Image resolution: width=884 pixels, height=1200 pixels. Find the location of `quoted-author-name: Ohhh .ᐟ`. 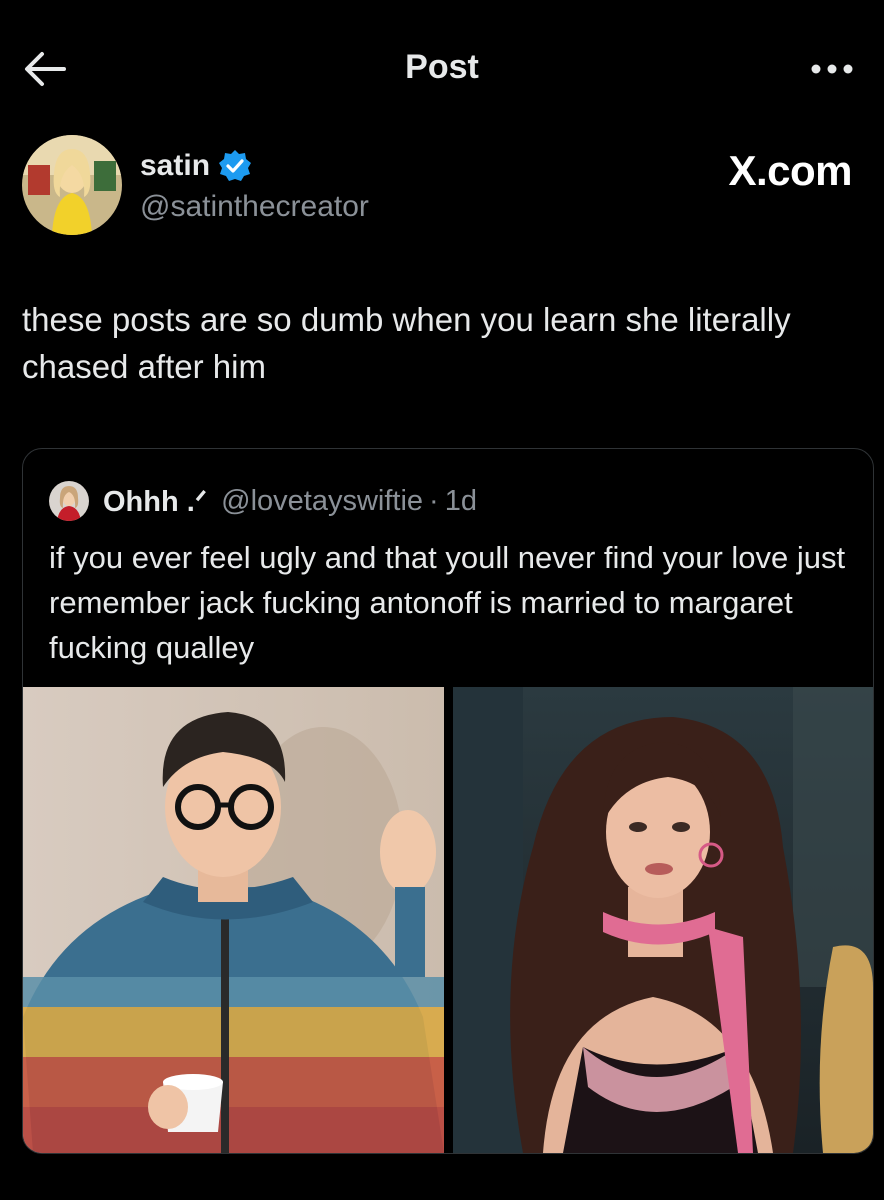

quoted-author-name: Ohhh .ᐟ is located at coordinates (155, 501).